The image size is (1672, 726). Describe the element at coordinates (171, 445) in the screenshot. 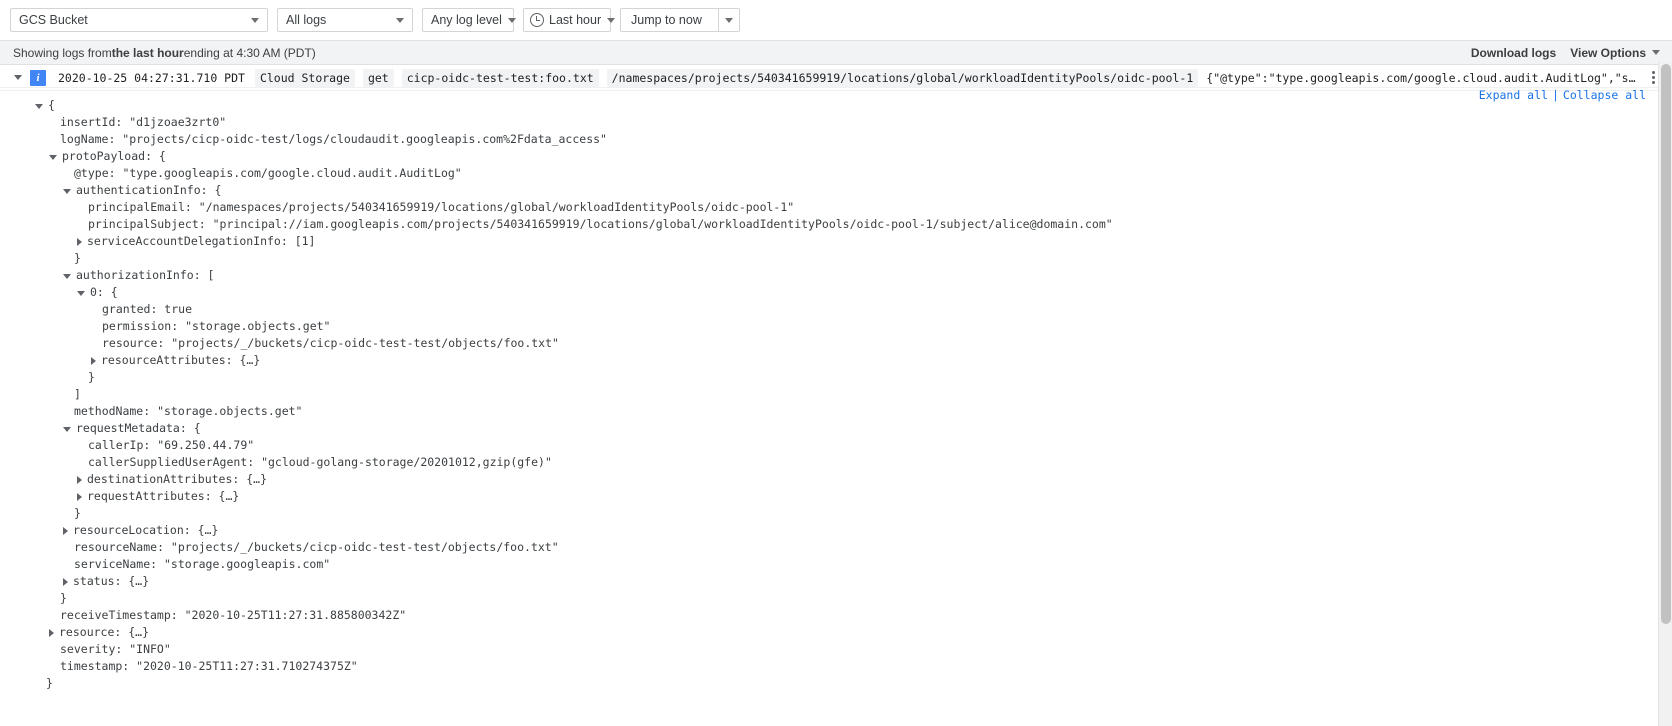

I see `json-line-text: callerIp: "69.250.44.79"` at that location.